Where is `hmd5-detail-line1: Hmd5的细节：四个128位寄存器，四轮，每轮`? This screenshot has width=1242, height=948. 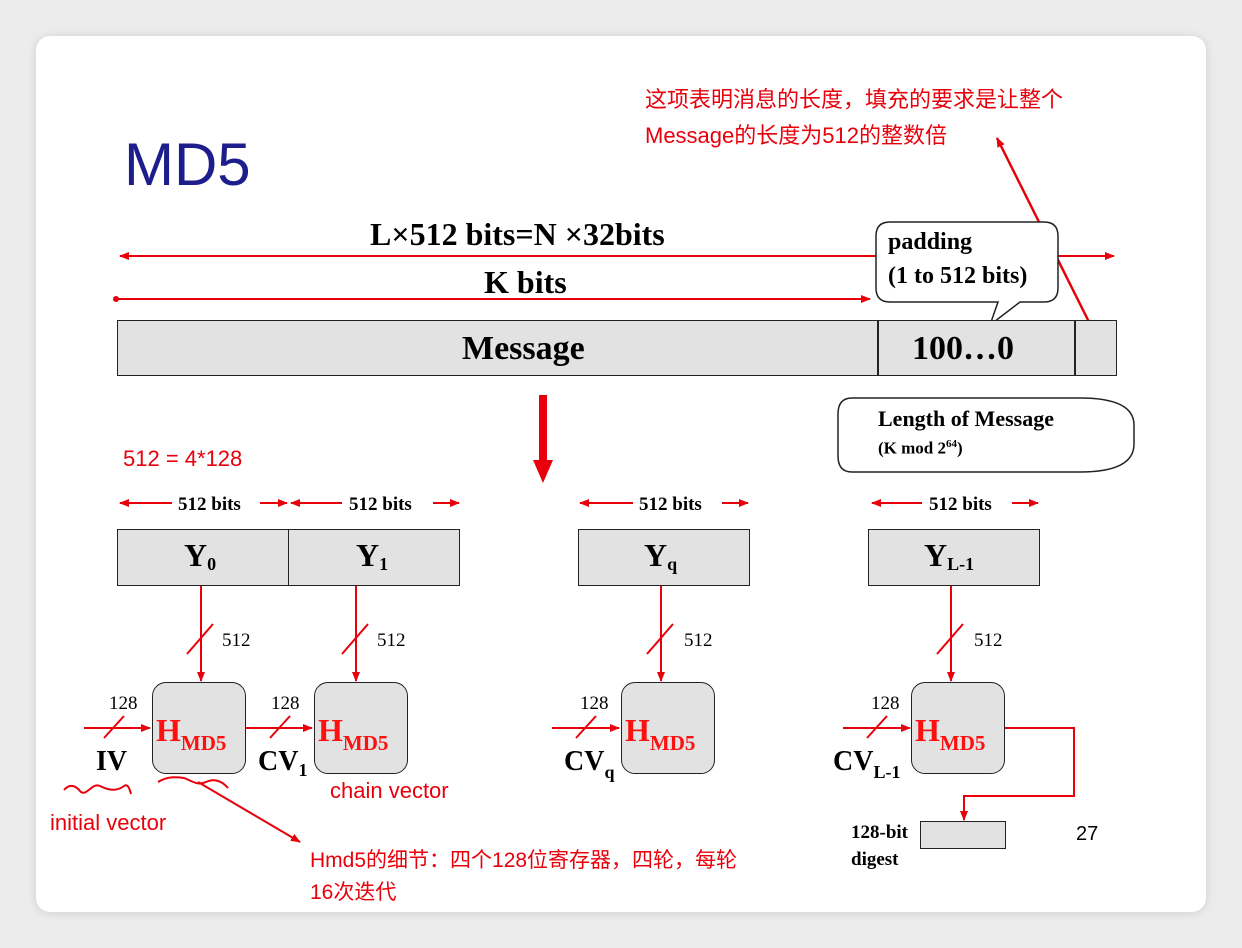
hmd5-detail-line1: Hmd5的细节：四个128位寄存器，四轮，每轮 is located at coordinates (524, 860).